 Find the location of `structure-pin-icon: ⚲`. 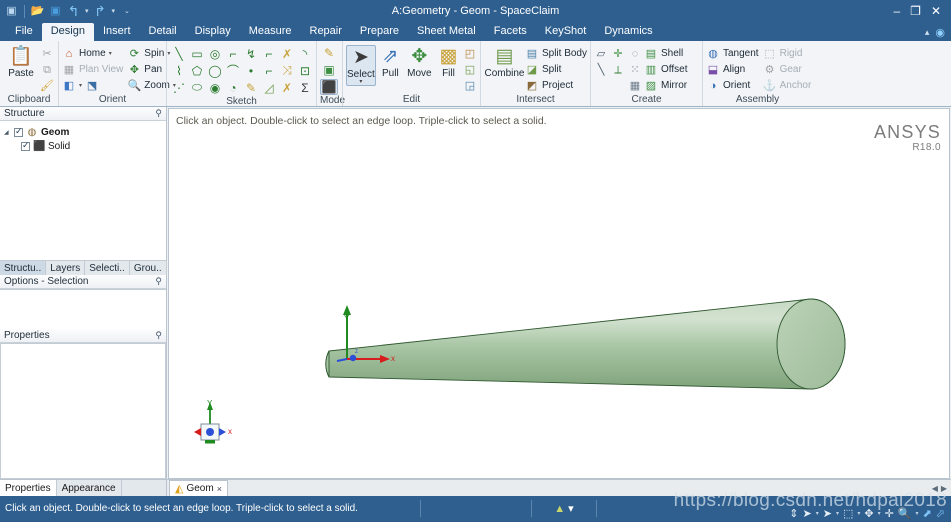

structure-pin-icon: ⚲ is located at coordinates (158, 113).